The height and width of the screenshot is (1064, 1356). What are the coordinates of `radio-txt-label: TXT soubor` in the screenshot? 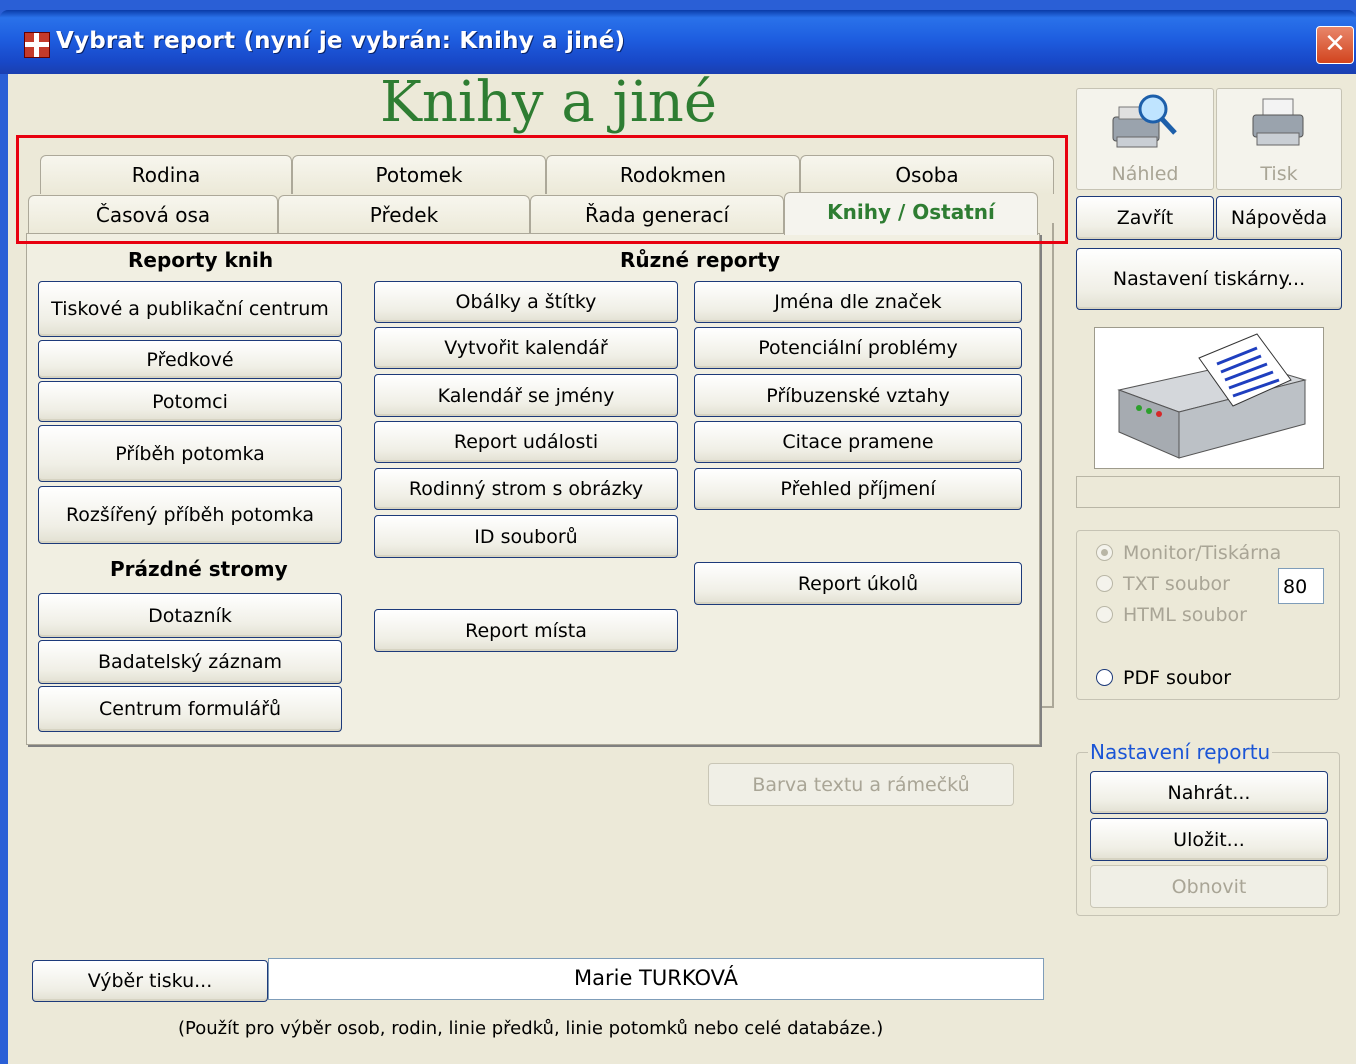 It's located at (1176, 584).